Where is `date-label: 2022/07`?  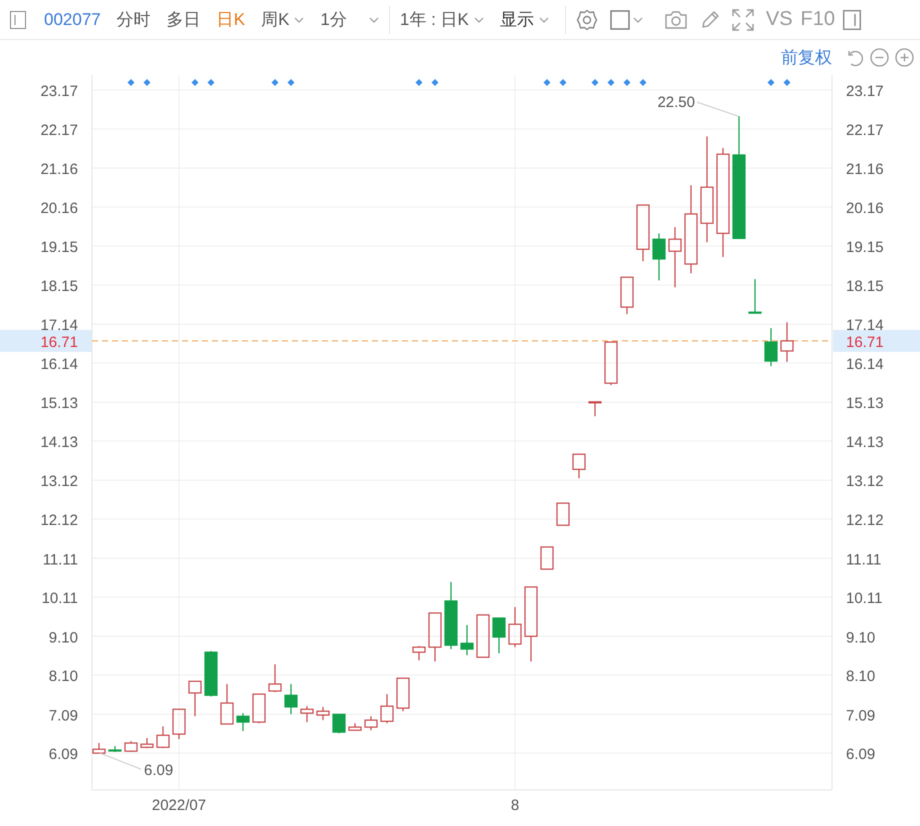
date-label: 2022/07 is located at coordinates (179, 805).